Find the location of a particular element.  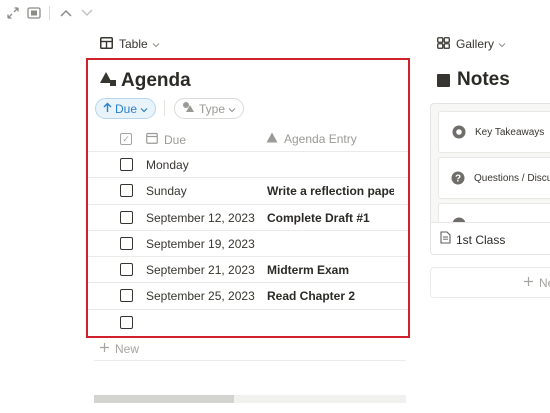

due-cell: September 19, 2023 is located at coordinates (200, 244).